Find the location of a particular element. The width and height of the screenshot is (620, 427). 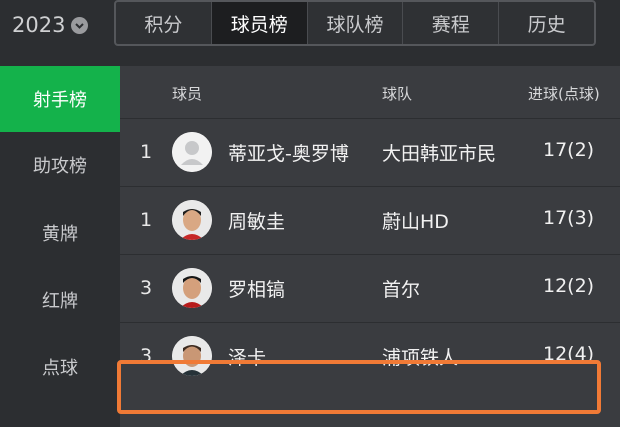

placeholder-avatar-icon is located at coordinates (192, 152).